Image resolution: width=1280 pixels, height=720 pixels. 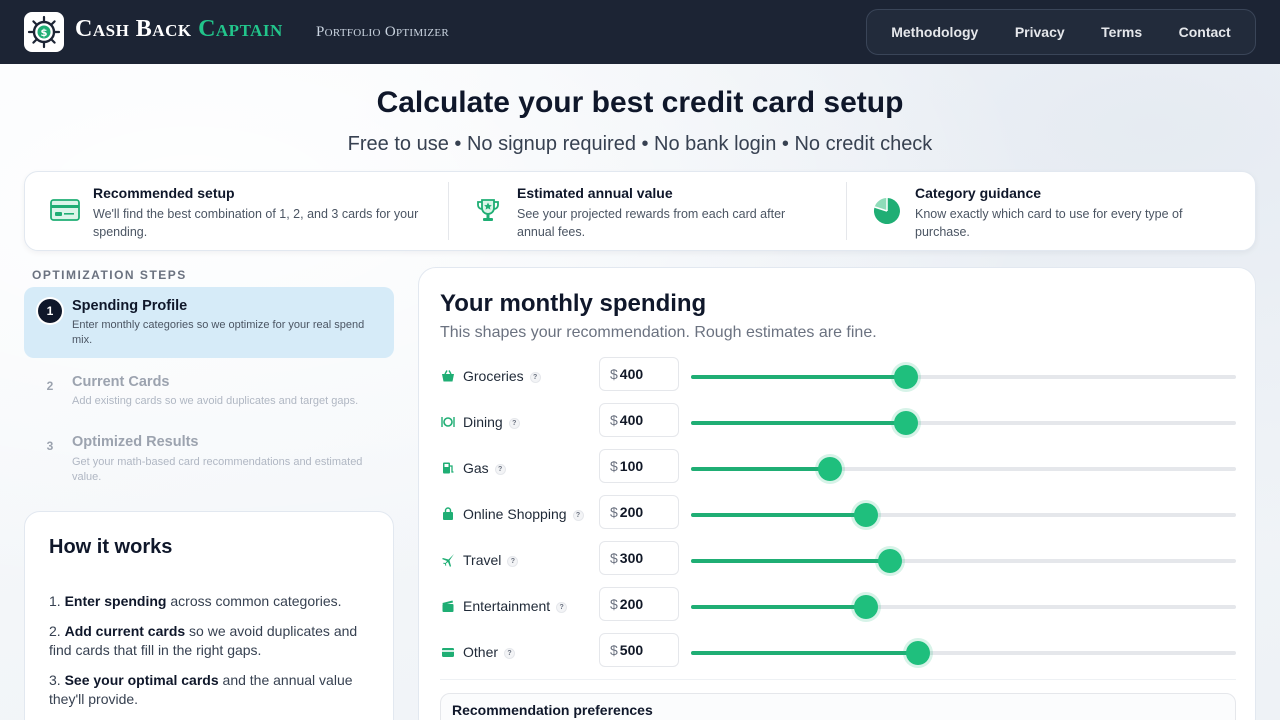 I want to click on page-title: Calculate your best credit card setup, so click(x=640, y=102).